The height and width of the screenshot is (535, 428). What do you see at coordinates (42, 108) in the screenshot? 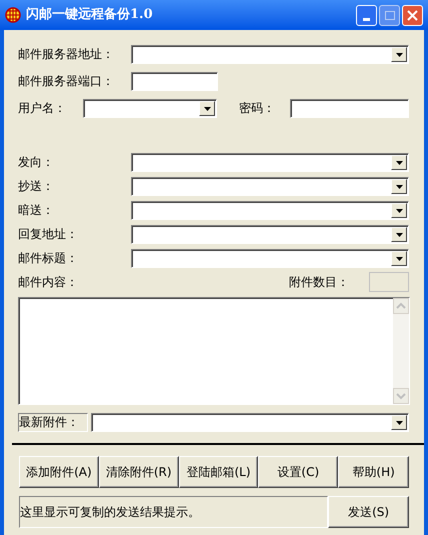
I see `field-label: 用户名：` at bounding box center [42, 108].